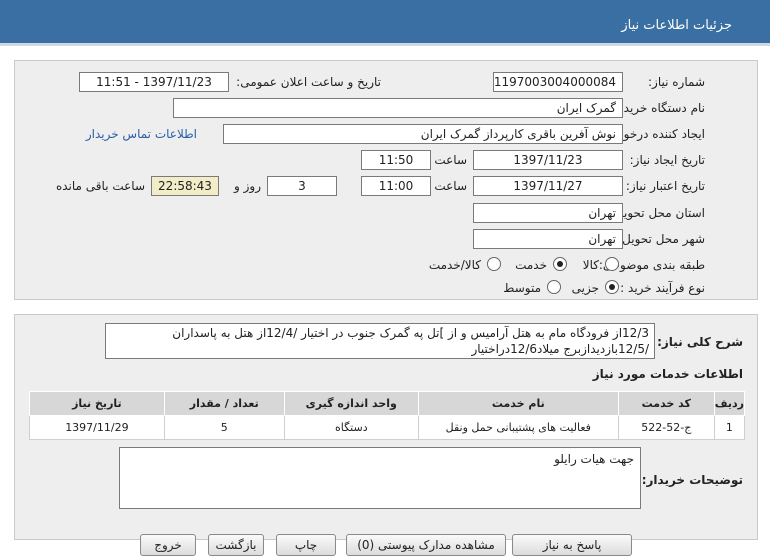 The width and height of the screenshot is (770, 556). Describe the element at coordinates (426, 545) in the screenshot. I see `view-attachments-button: مشاهده مدارک پیوستی (0)` at that location.